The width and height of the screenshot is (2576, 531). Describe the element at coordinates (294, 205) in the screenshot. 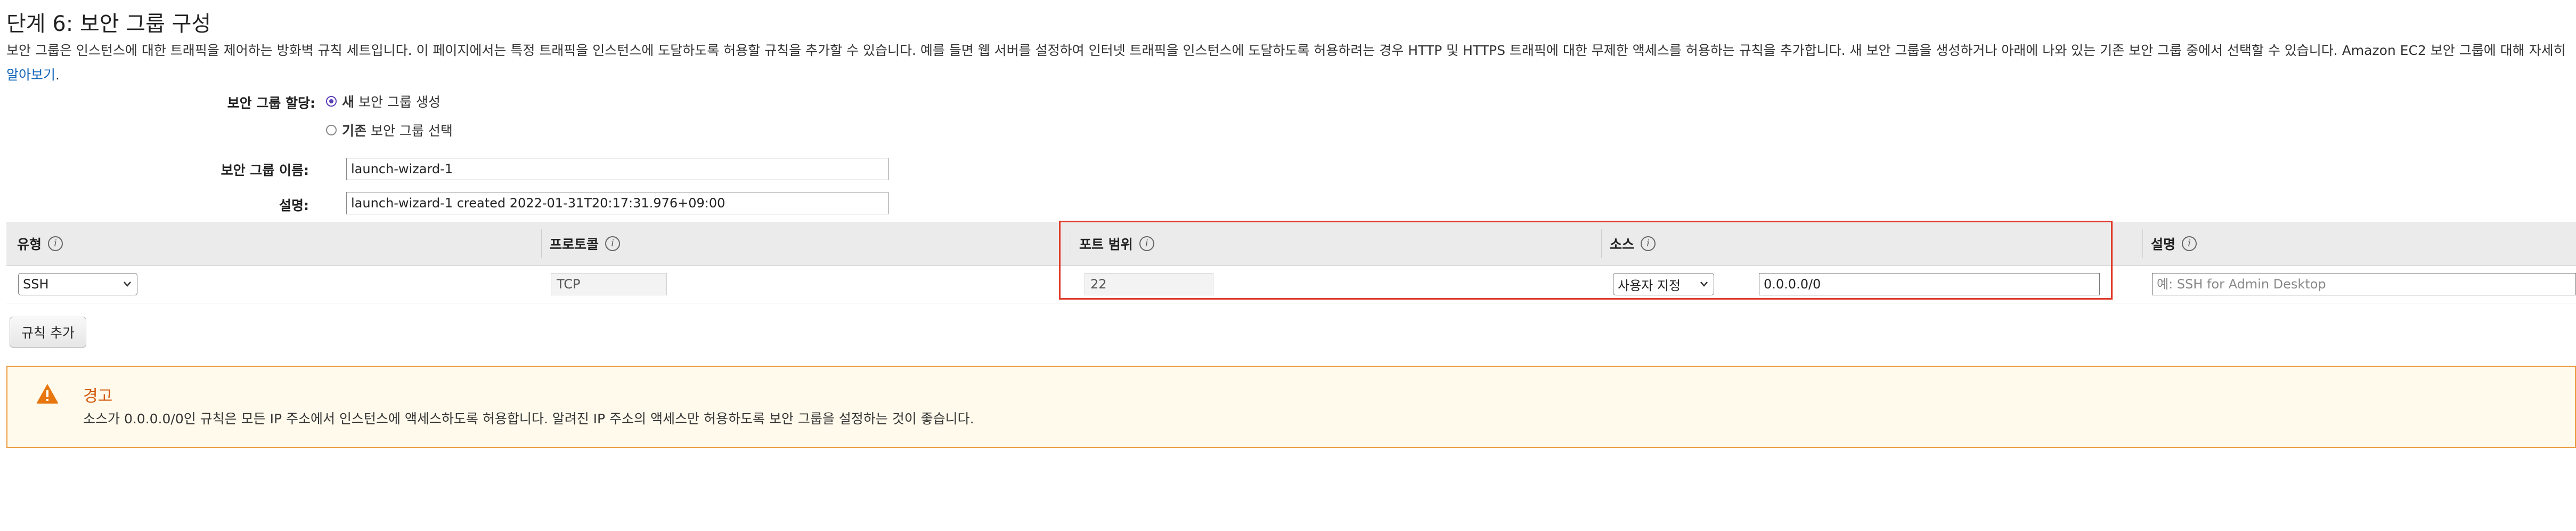

I see `description-label: 설명:` at that location.